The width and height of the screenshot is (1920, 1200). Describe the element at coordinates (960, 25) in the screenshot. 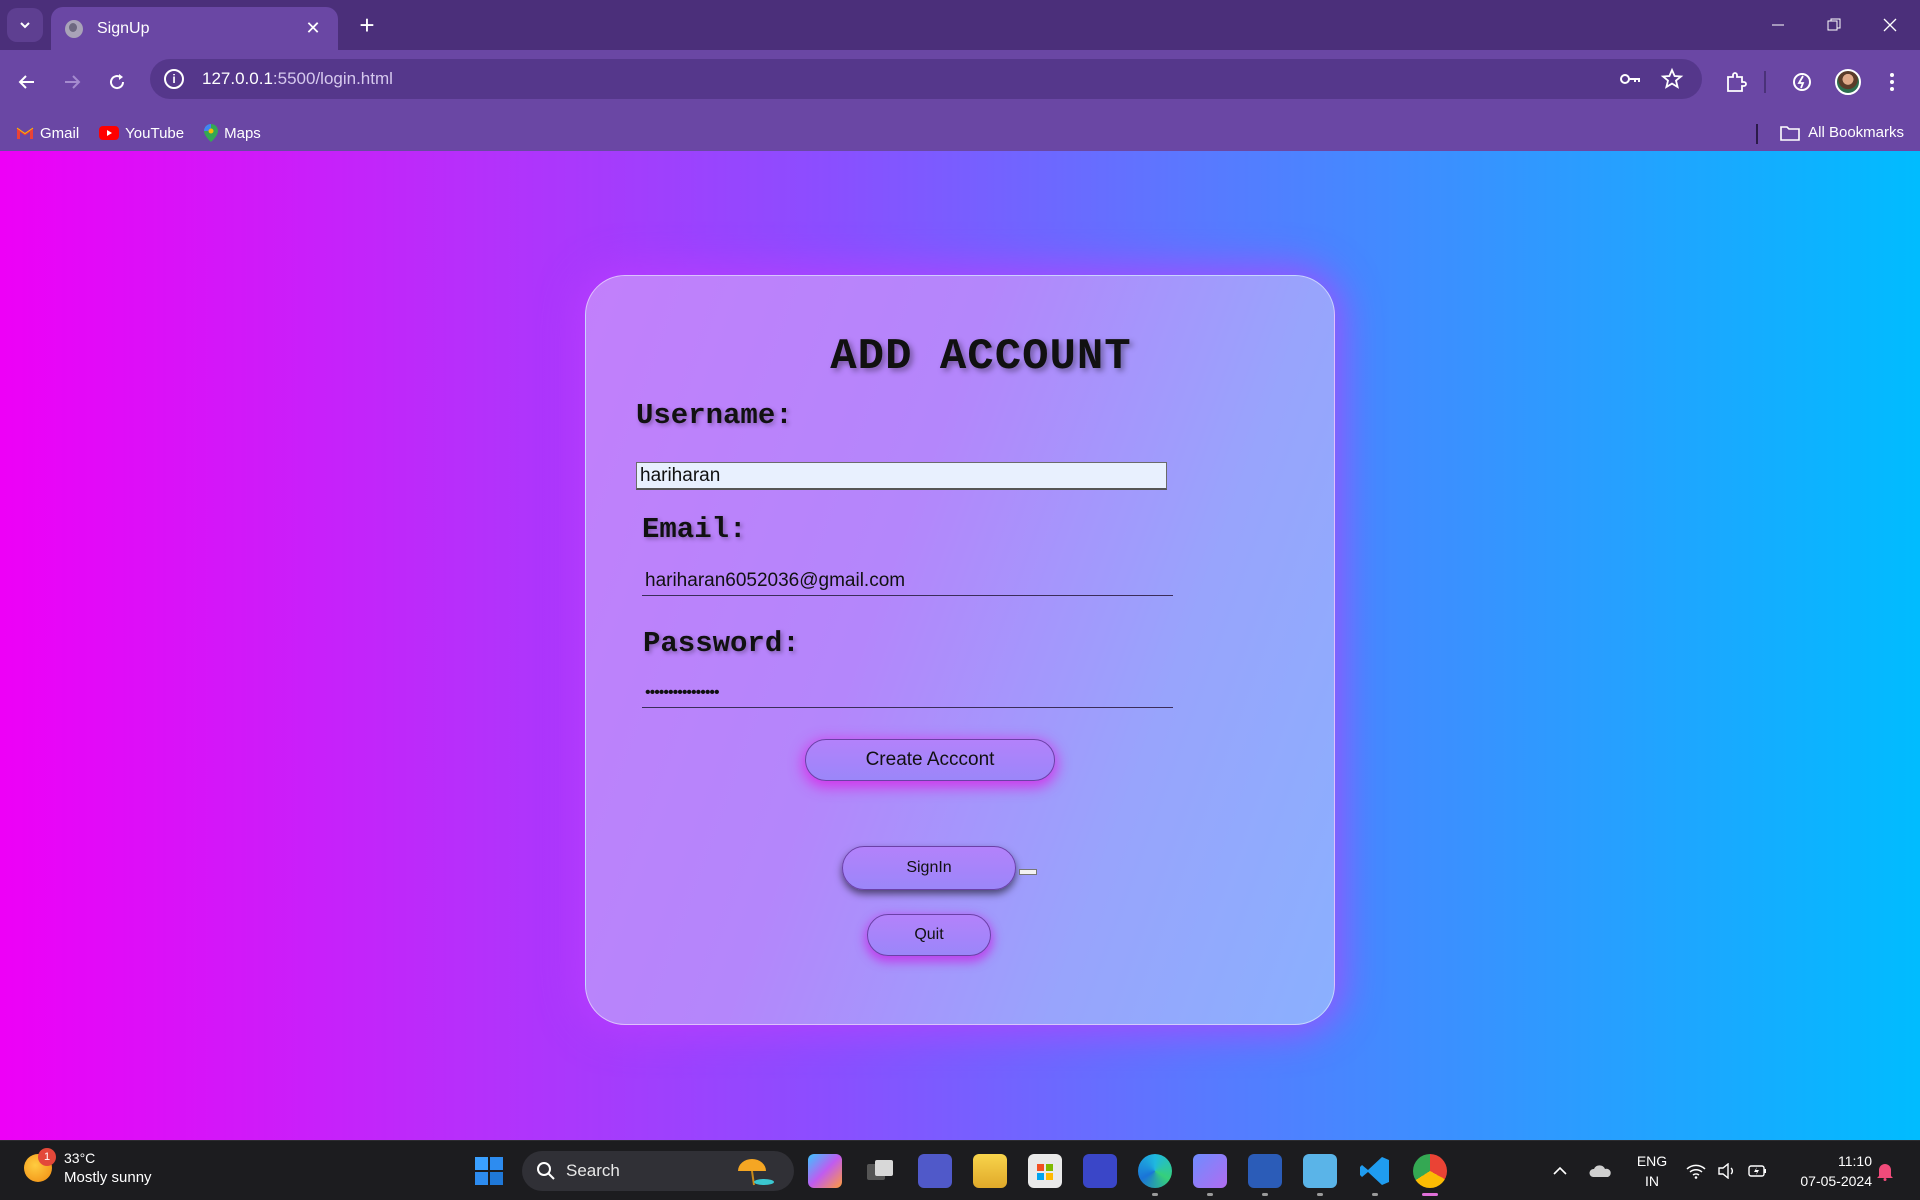

I see `tab-strip: SignUp ✕ +` at that location.